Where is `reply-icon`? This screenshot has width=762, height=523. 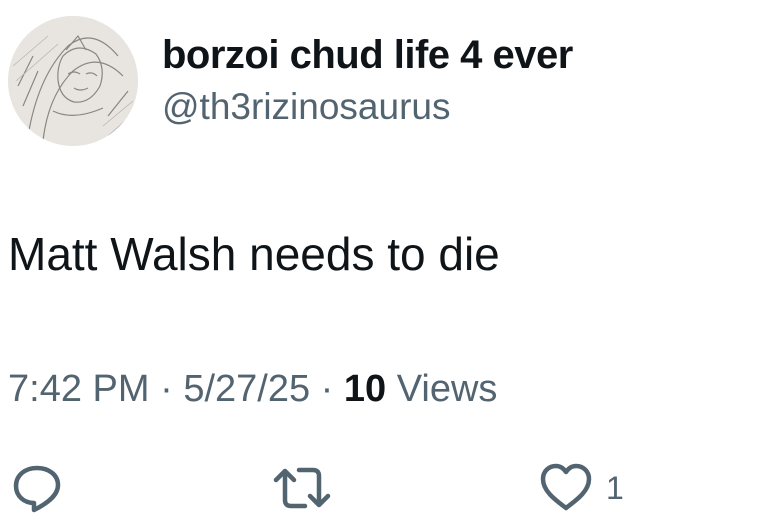
reply-icon is located at coordinates (37, 489).